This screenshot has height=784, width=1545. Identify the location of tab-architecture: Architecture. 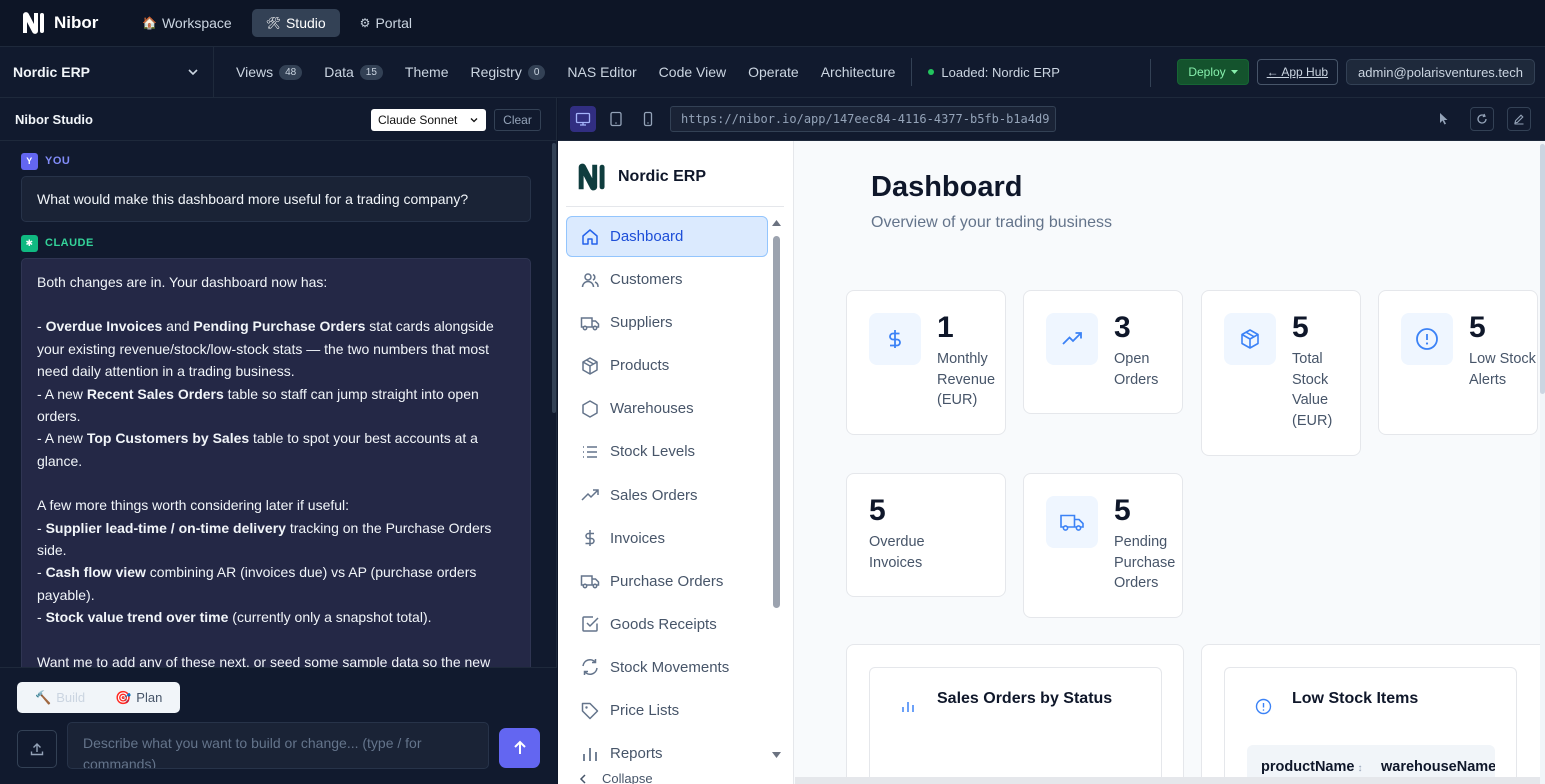
(858, 72).